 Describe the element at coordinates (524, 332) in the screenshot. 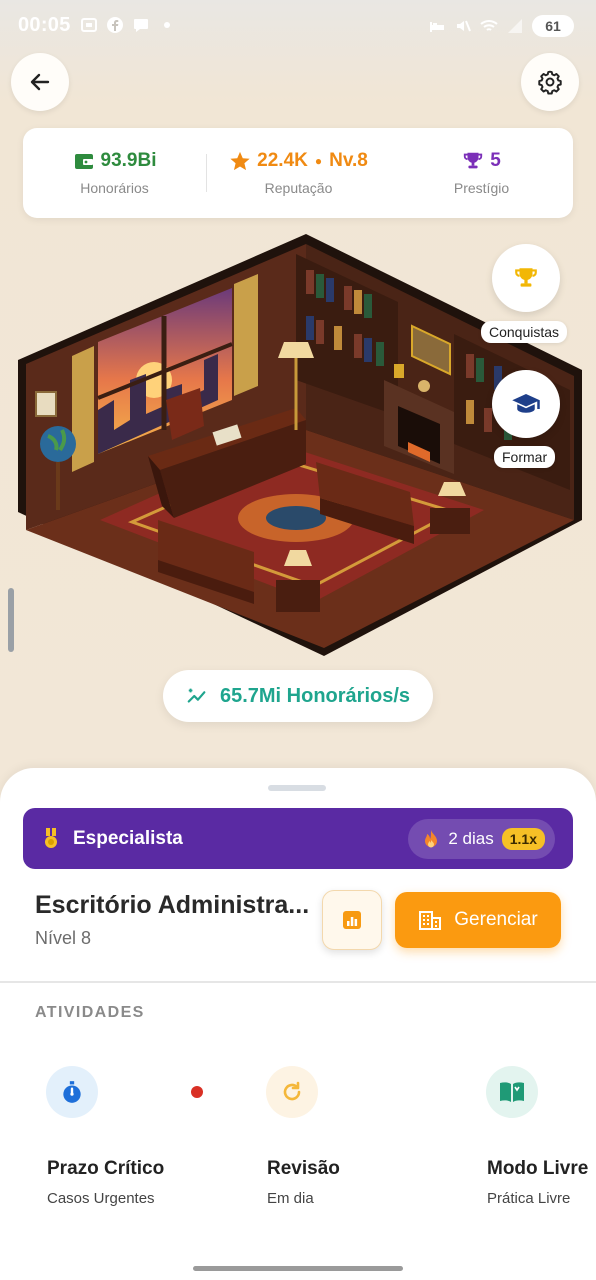

I see `achievements-label: Conquistas` at that location.